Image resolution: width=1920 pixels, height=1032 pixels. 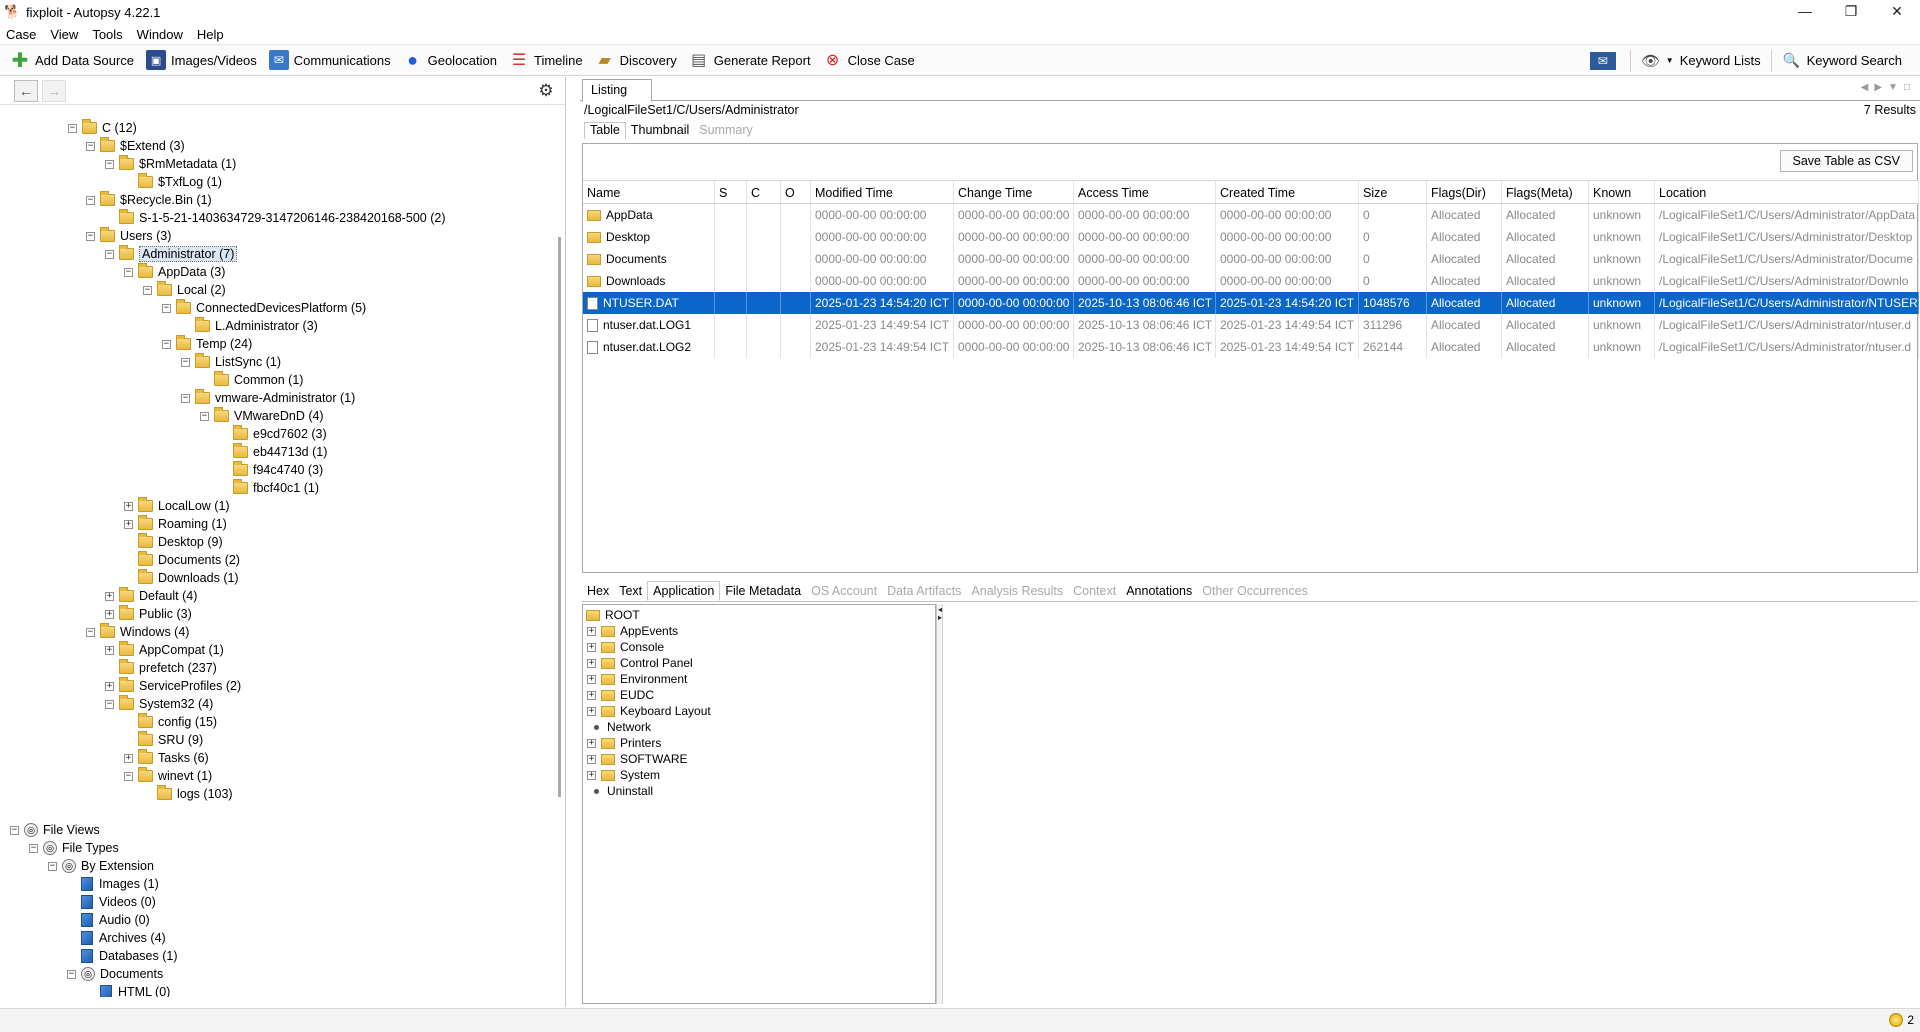 I want to click on tab-data-artifacts: Data Artifacts, so click(x=924, y=591).